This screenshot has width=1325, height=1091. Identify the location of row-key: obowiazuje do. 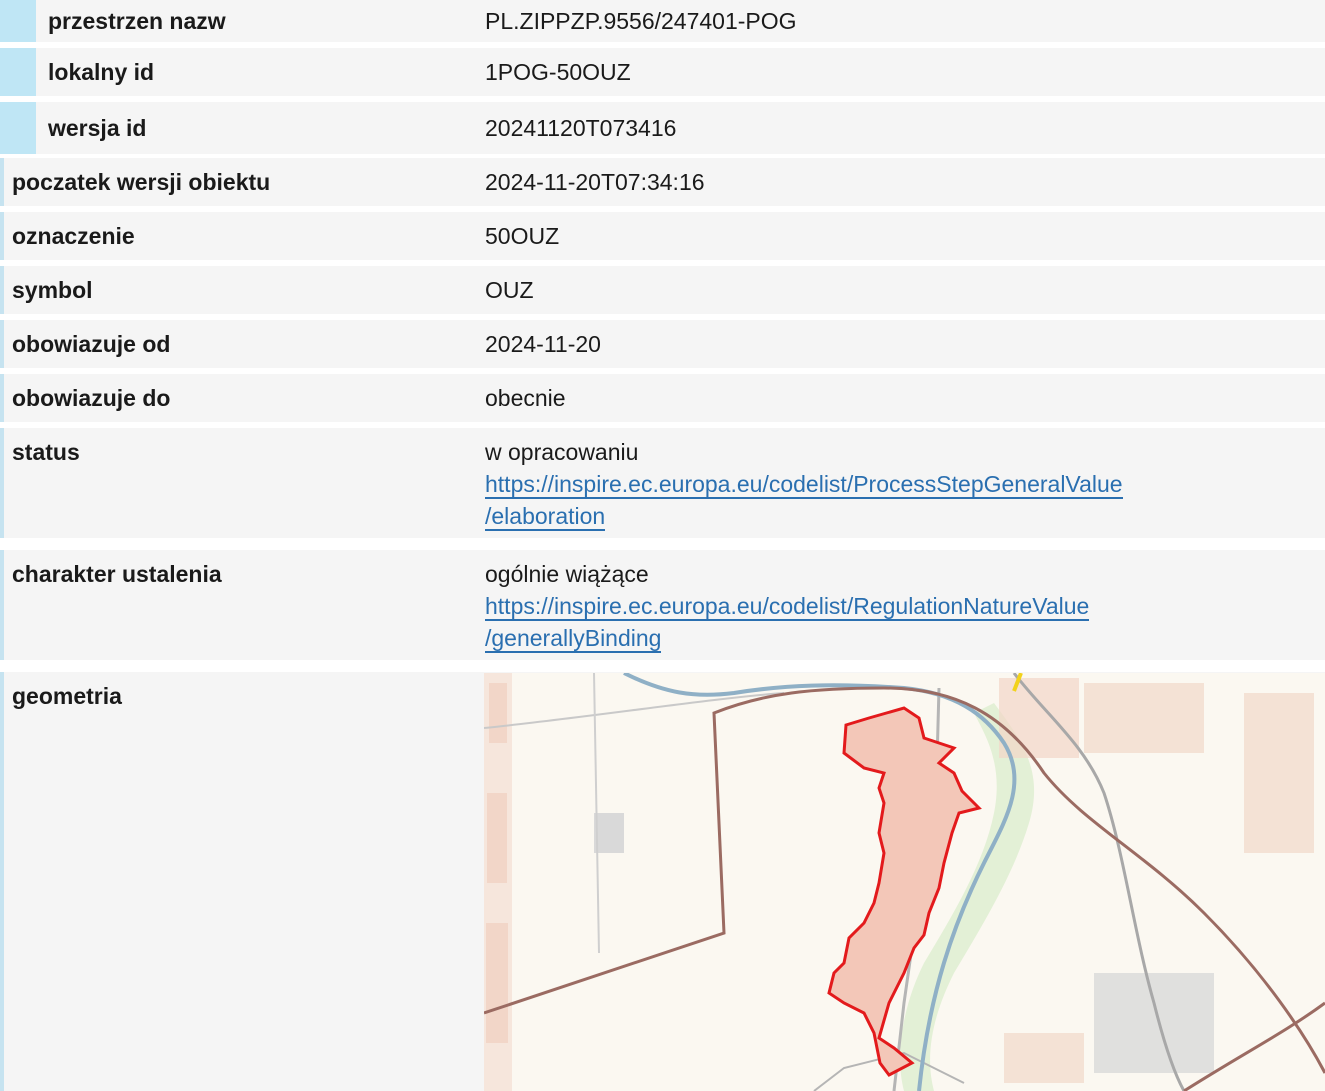
(236, 398).